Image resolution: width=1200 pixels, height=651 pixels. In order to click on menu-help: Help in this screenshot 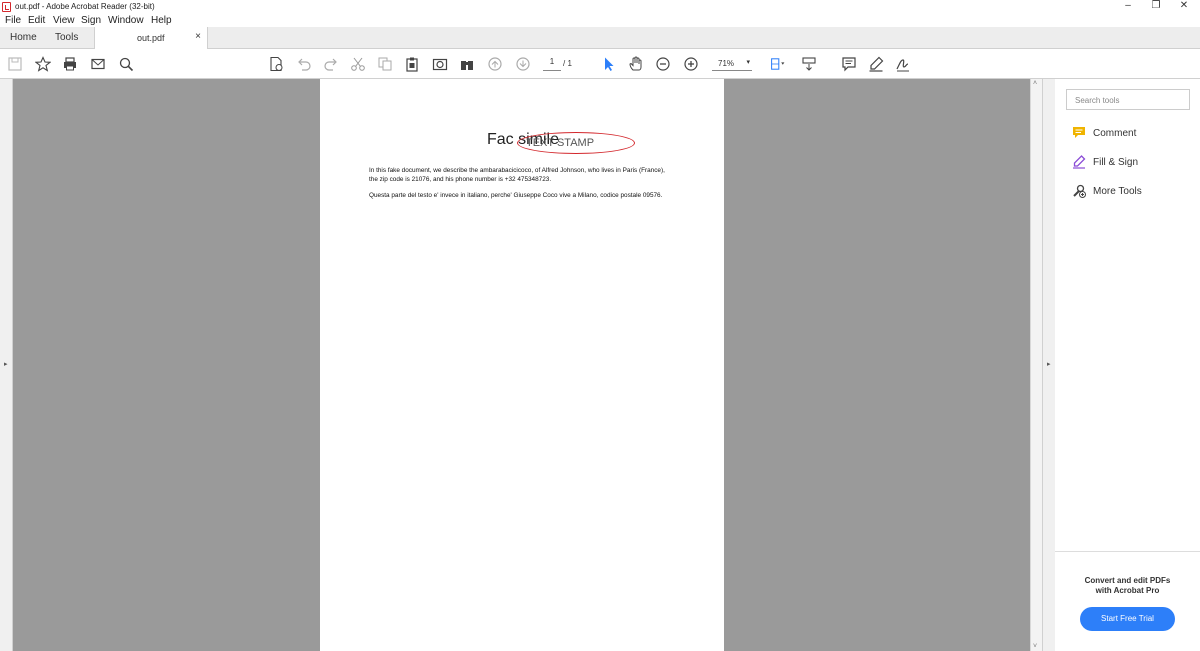, I will do `click(161, 20)`.